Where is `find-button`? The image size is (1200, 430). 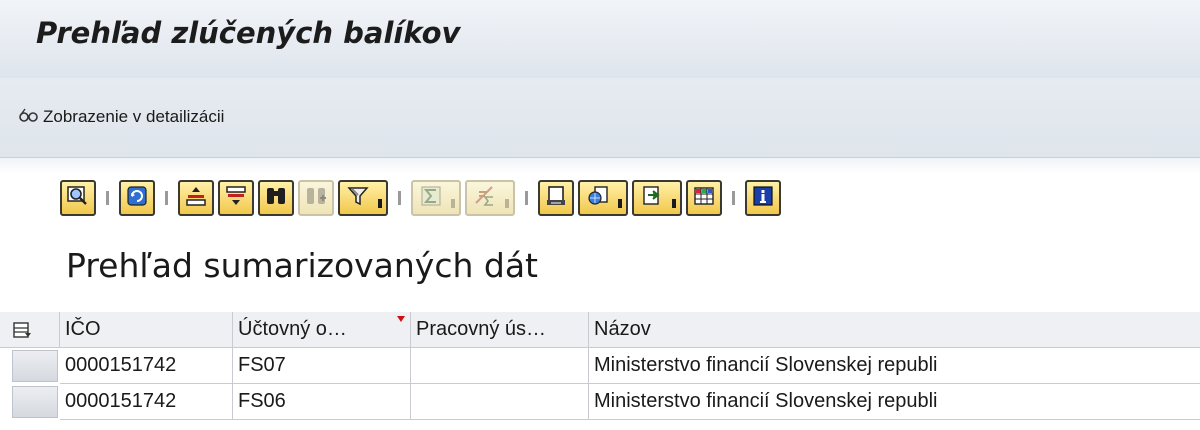
find-button is located at coordinates (276, 198).